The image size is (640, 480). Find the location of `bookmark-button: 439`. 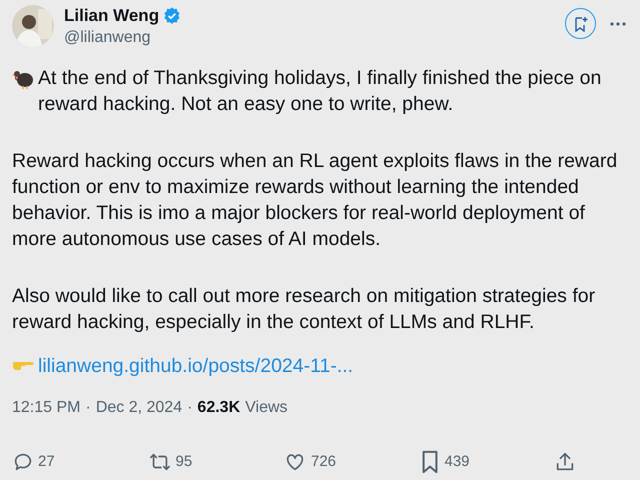

bookmark-button: 439 is located at coordinates (448, 462).